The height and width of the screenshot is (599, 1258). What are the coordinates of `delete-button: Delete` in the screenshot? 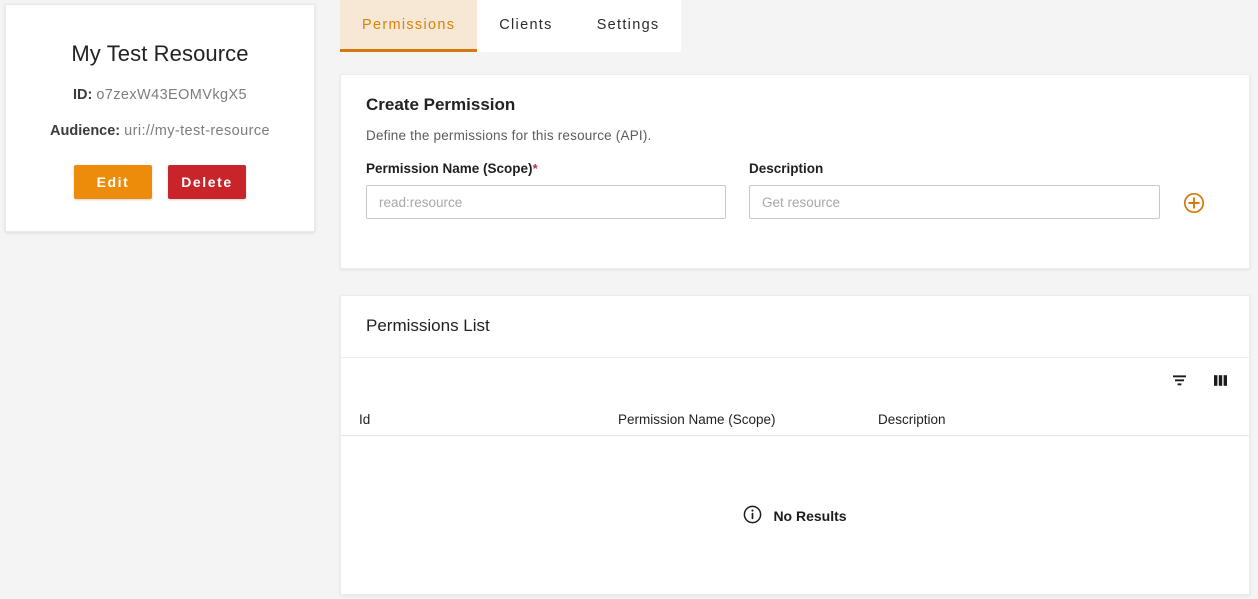 It's located at (207, 182).